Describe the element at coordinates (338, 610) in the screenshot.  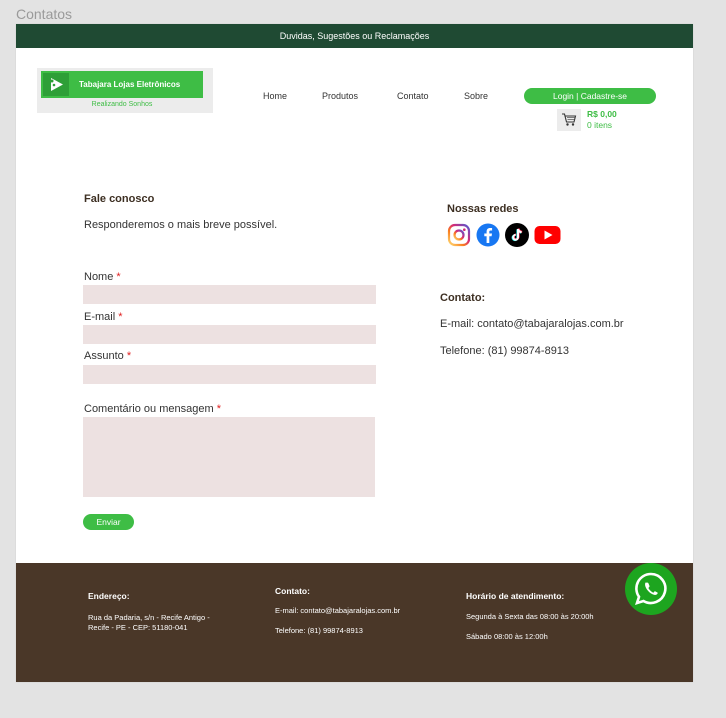
I see `footer-contact-email: E-mail: contato@tabajaralojas.com.br` at that location.